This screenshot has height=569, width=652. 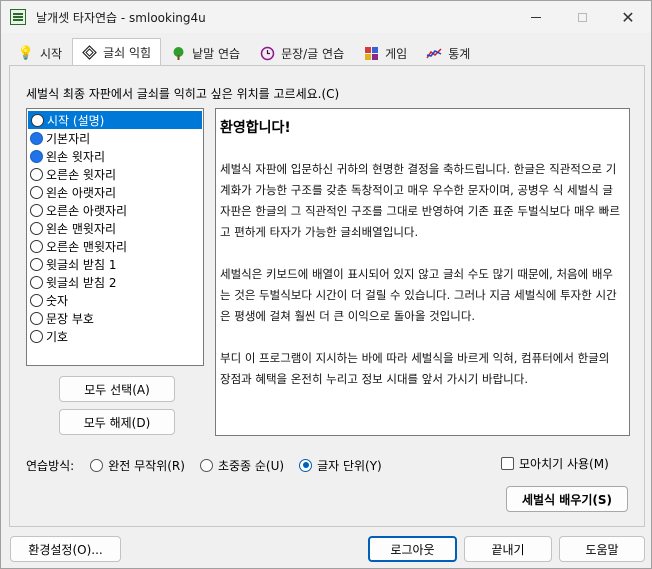 I want to click on tab-label: 통계, so click(x=459, y=54).